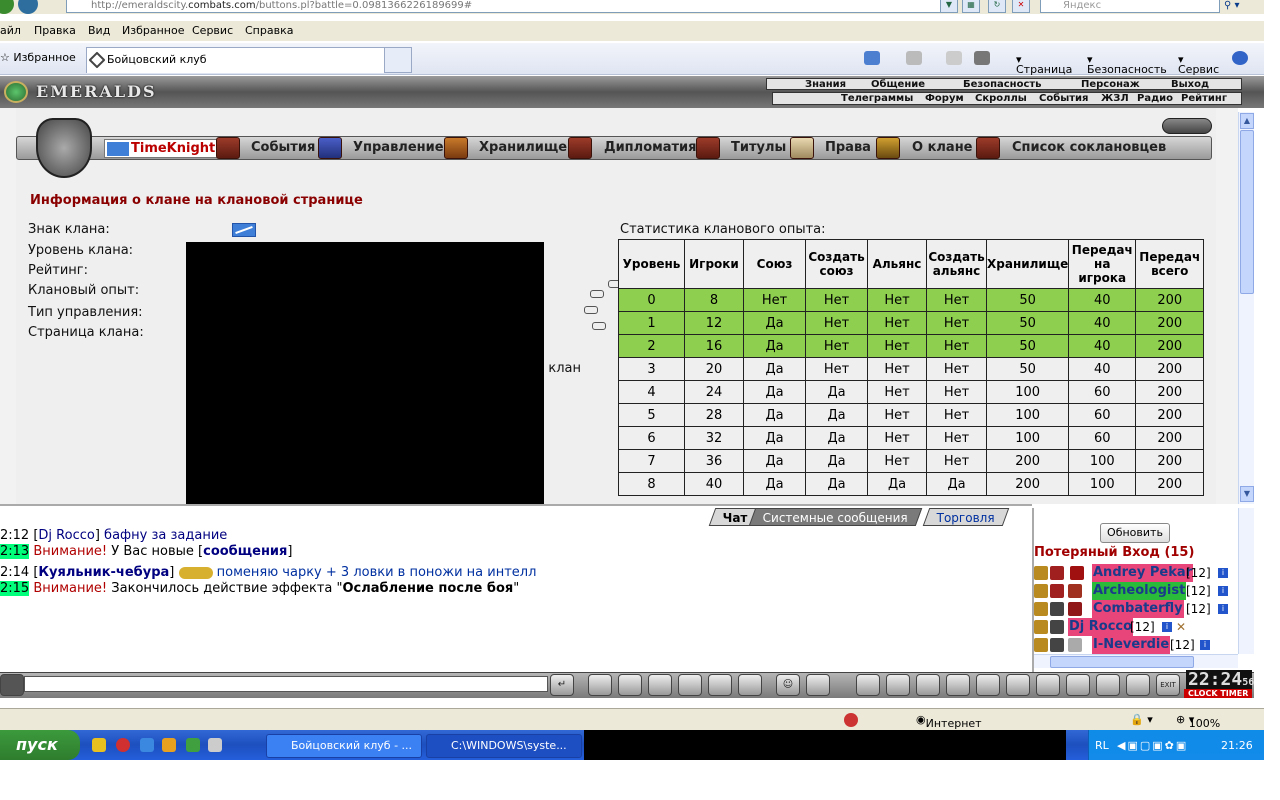 The width and height of the screenshot is (1280, 800). I want to click on chest-icon, so click(958, 685).